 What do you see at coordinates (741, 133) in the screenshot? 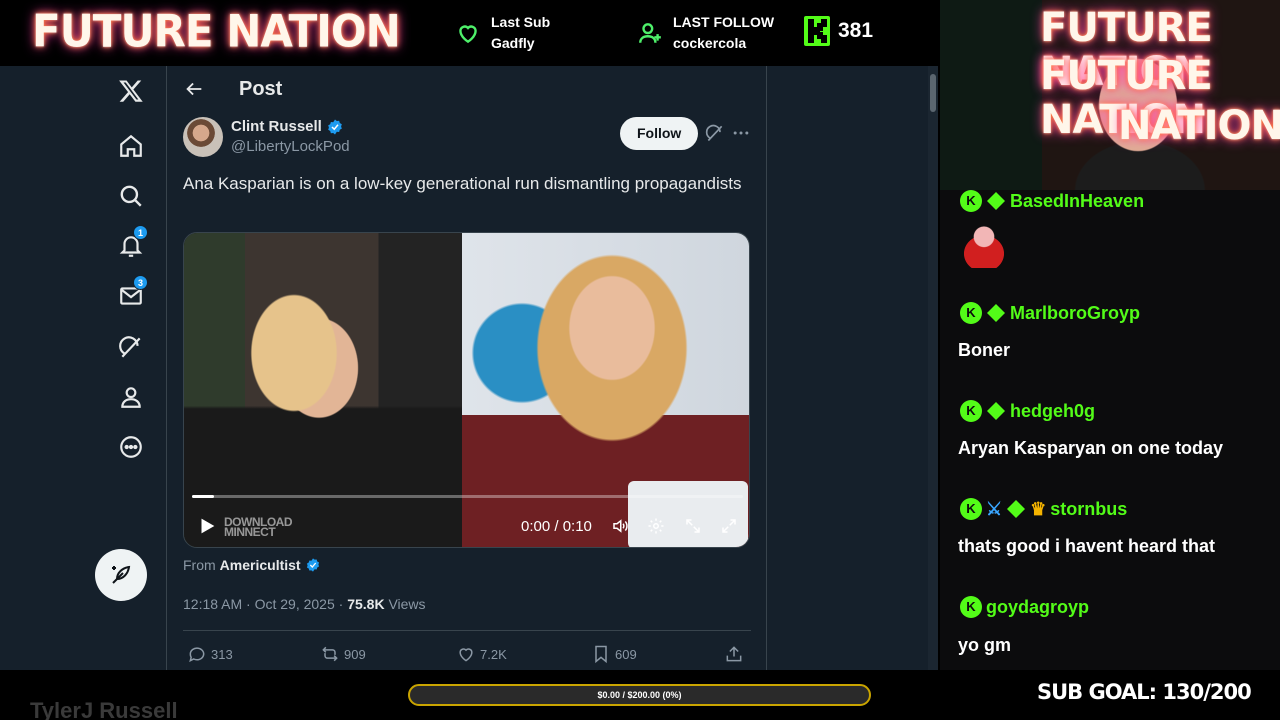
I see `more-options-icon` at bounding box center [741, 133].